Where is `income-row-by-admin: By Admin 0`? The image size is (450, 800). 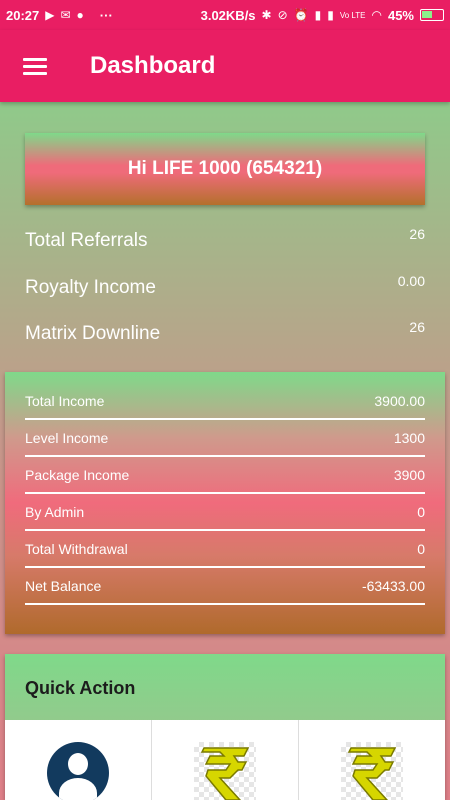
income-row-by-admin: By Admin 0 is located at coordinates (225, 513).